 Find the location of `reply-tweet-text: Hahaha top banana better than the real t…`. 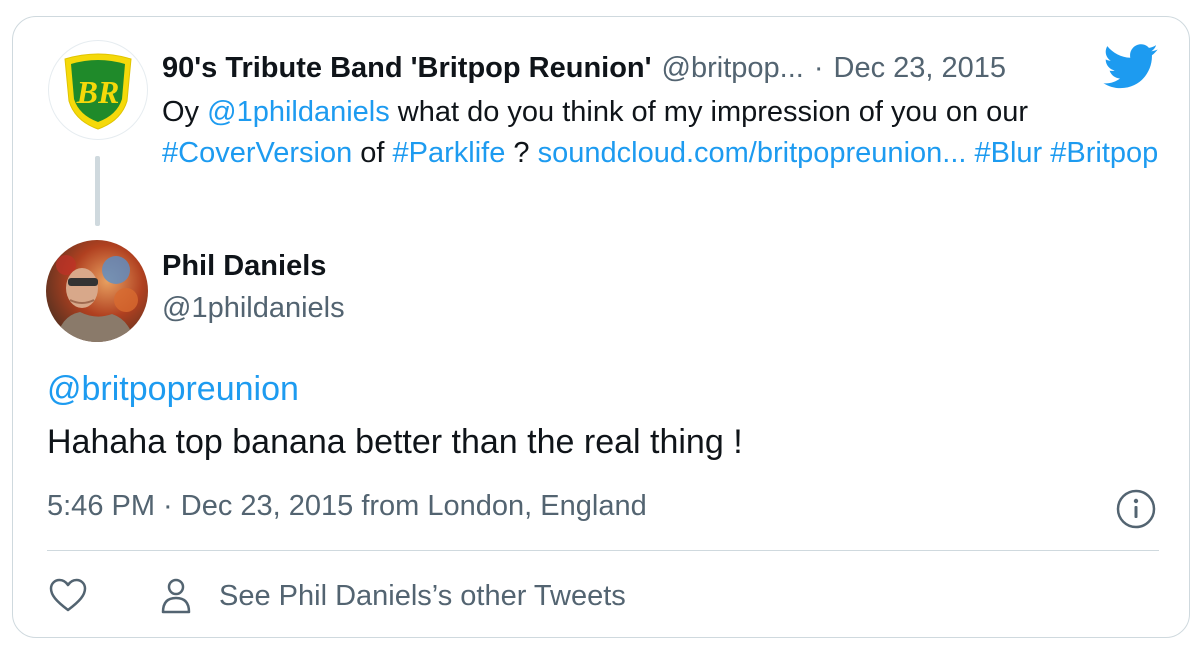

reply-tweet-text: Hahaha top banana better than the real t… is located at coordinates (395, 442).